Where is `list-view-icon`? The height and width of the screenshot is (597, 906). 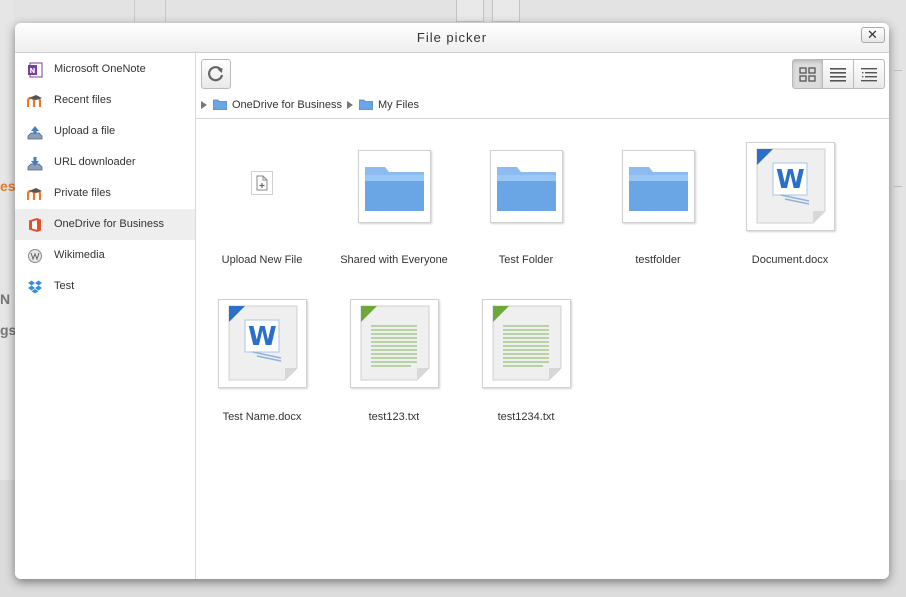
list-view-icon is located at coordinates (838, 75).